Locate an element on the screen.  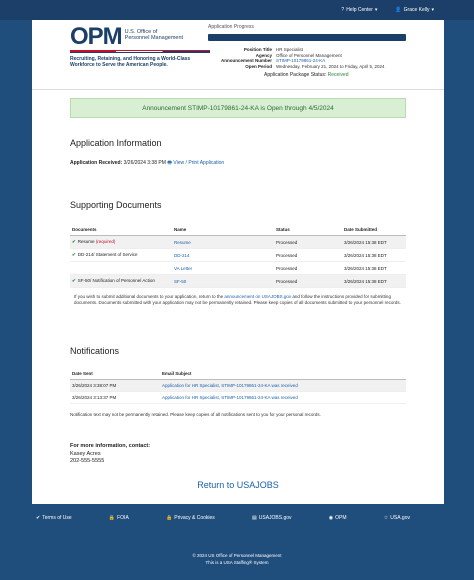
foia-label: FOIA is located at coordinates (123, 518).